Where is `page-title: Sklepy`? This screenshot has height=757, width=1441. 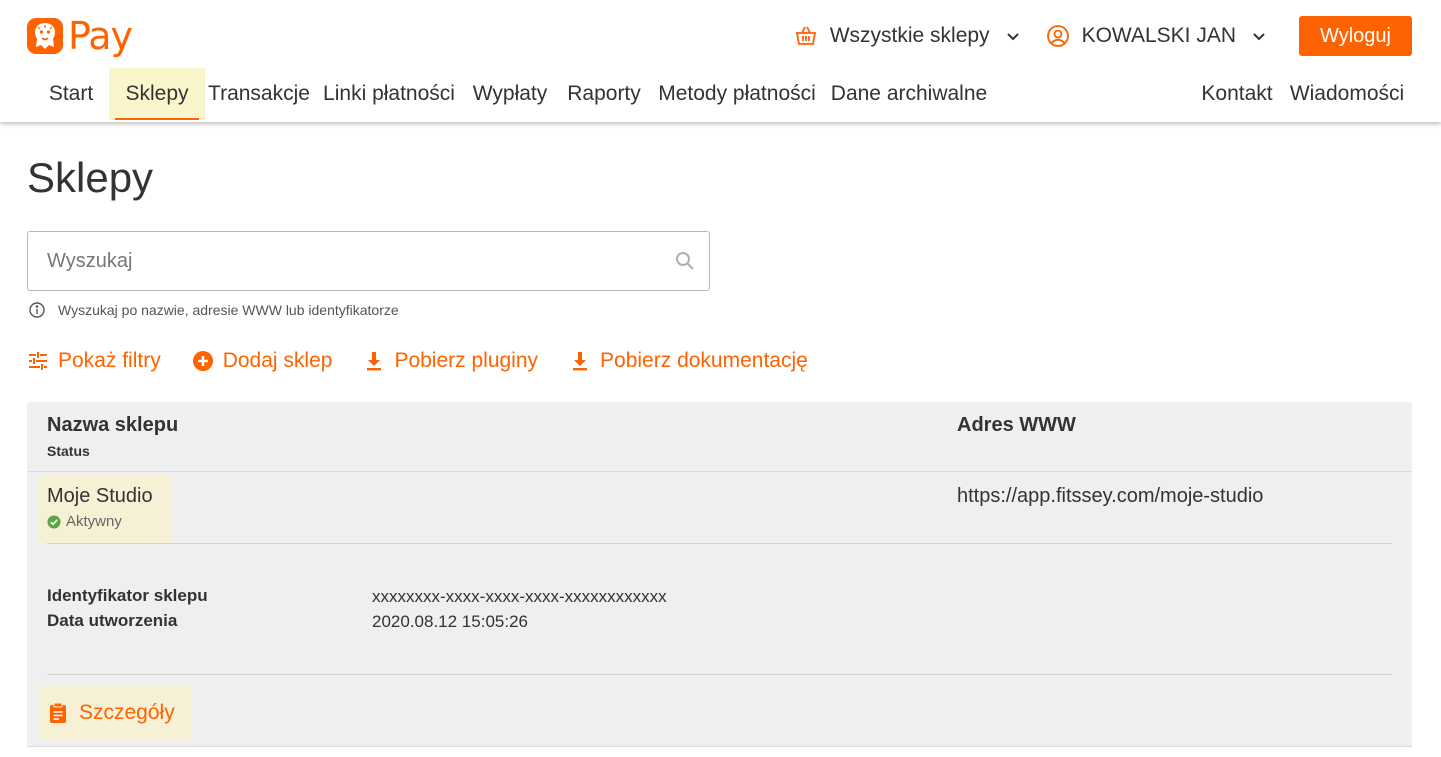
page-title: Sklepy is located at coordinates (90, 177).